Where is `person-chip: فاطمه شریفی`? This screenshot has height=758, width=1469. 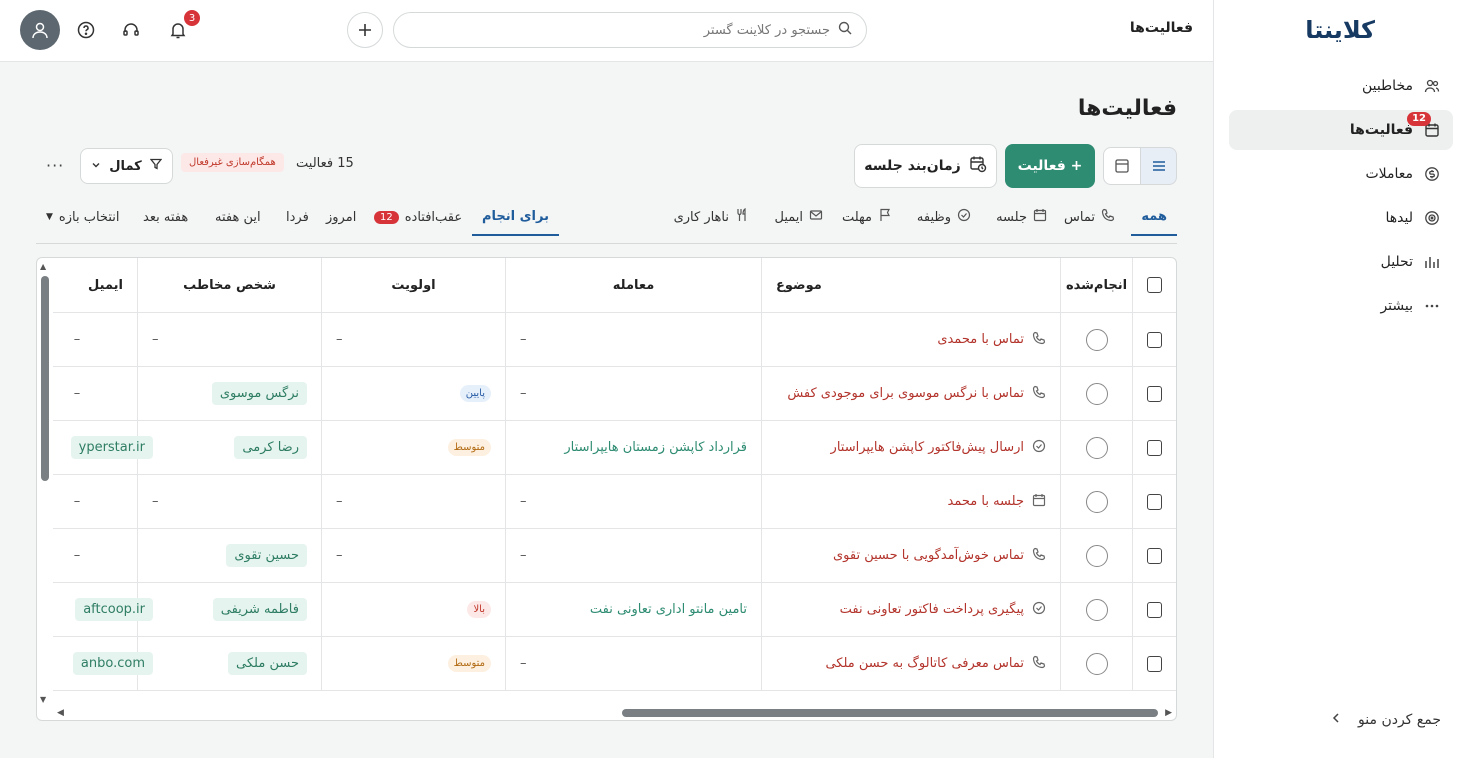
person-chip: فاطمه شریفی is located at coordinates (259, 609).